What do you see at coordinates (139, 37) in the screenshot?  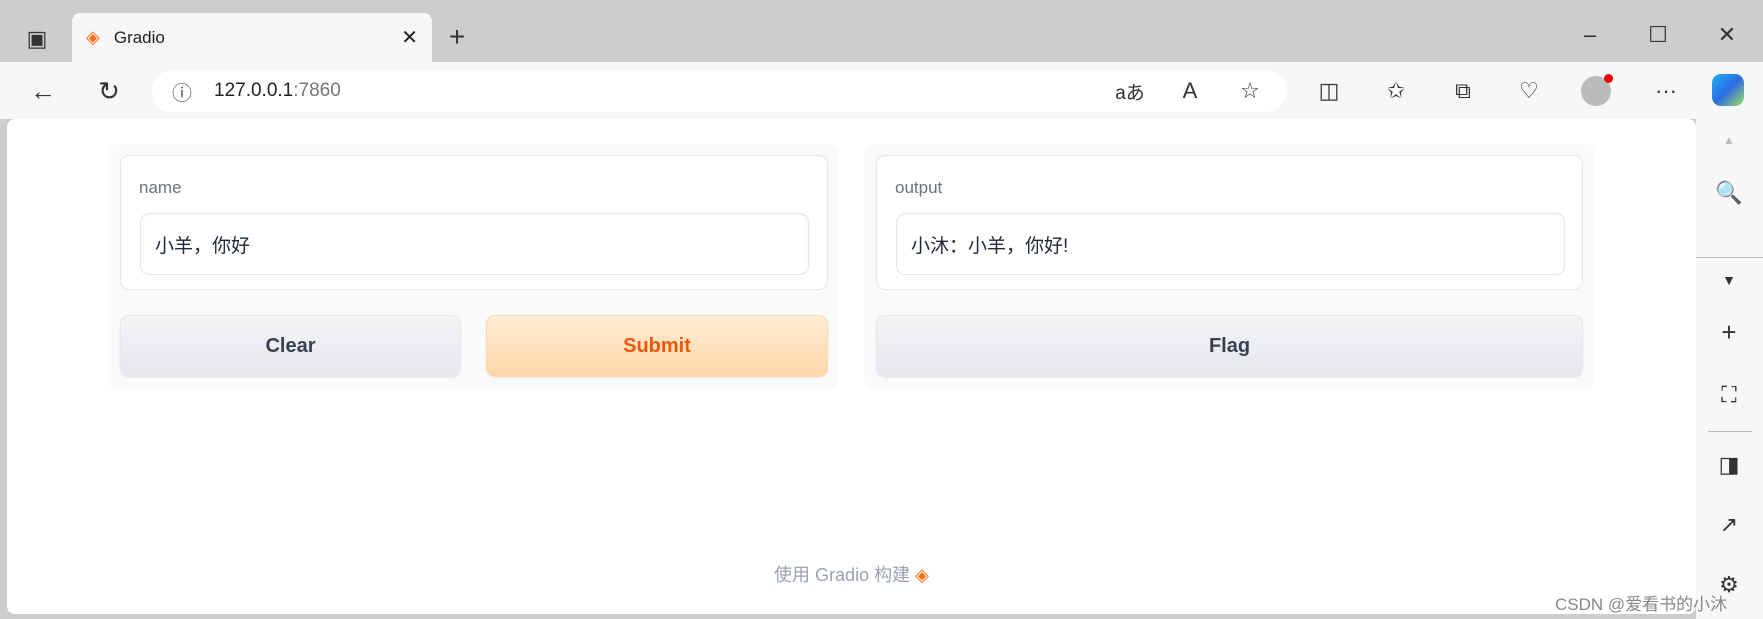 I see `tab-title: Gradio` at bounding box center [139, 37].